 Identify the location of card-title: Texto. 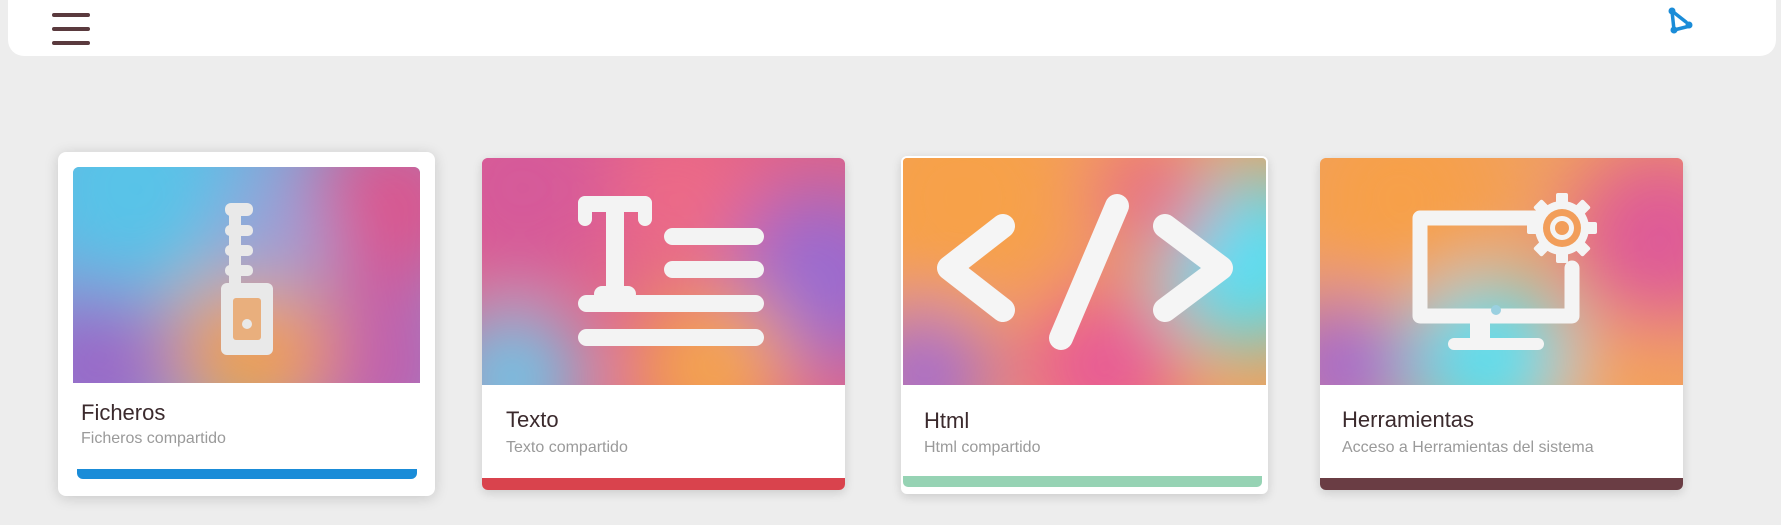
(532, 419).